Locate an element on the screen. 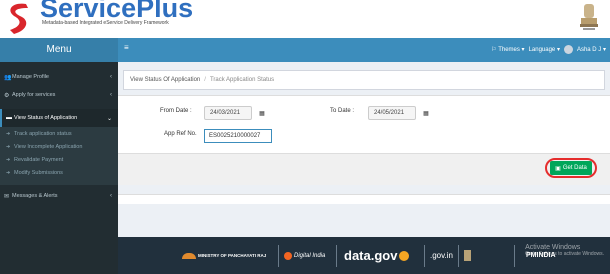 This screenshot has width=610, height=274. datagov-label: data.gov is located at coordinates (371, 255).